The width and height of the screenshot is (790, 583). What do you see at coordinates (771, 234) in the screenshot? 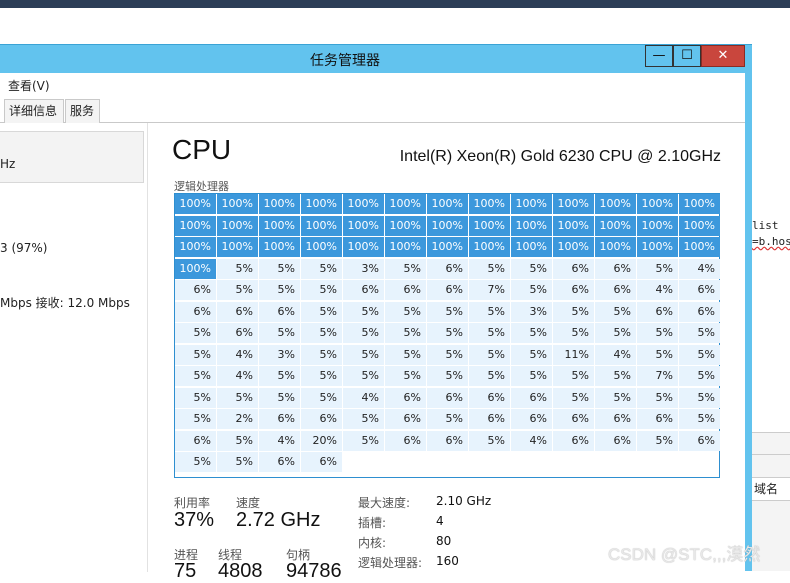
I see `background-code-editor: list =b.hos` at bounding box center [771, 234].